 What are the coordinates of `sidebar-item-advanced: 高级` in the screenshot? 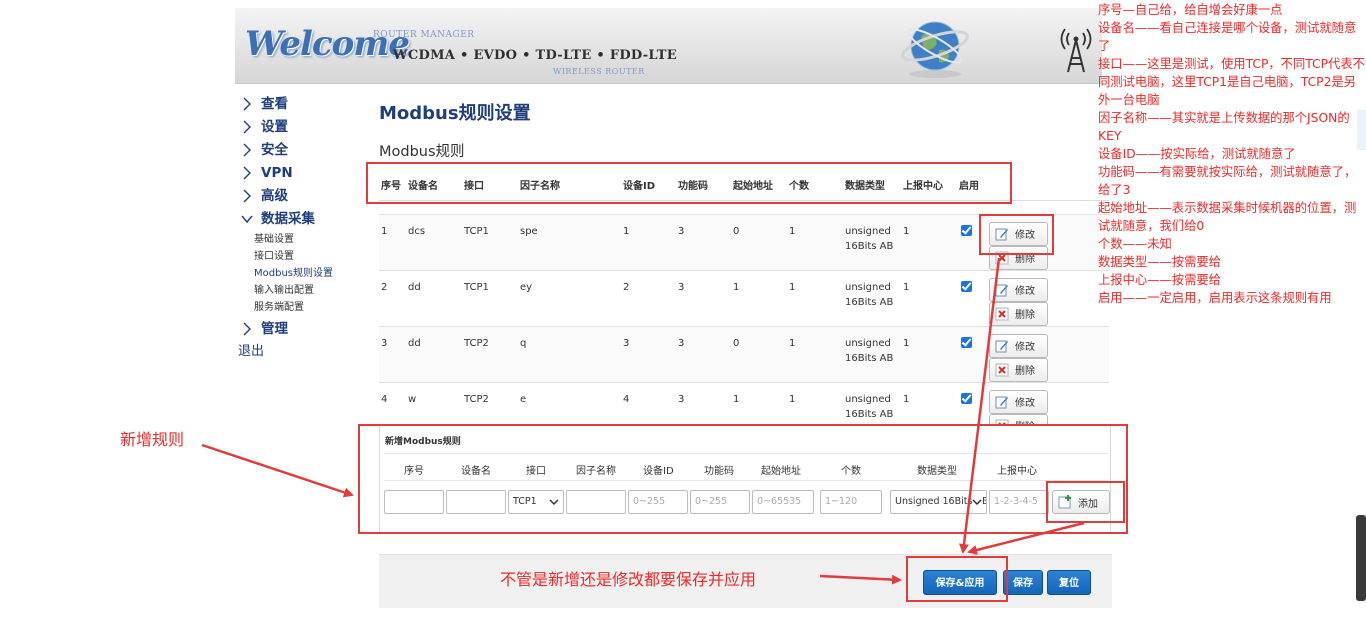 It's located at (303, 197).